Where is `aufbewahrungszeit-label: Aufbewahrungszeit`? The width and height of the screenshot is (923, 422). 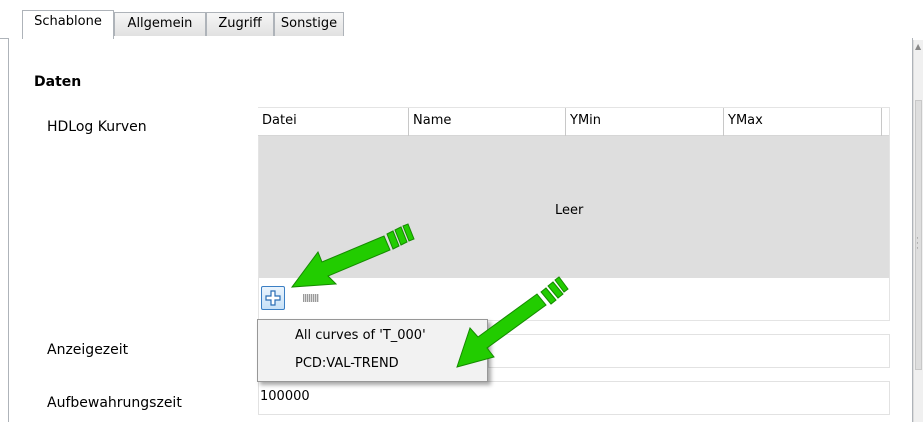 aufbewahrungszeit-label: Aufbewahrungszeit is located at coordinates (114, 403).